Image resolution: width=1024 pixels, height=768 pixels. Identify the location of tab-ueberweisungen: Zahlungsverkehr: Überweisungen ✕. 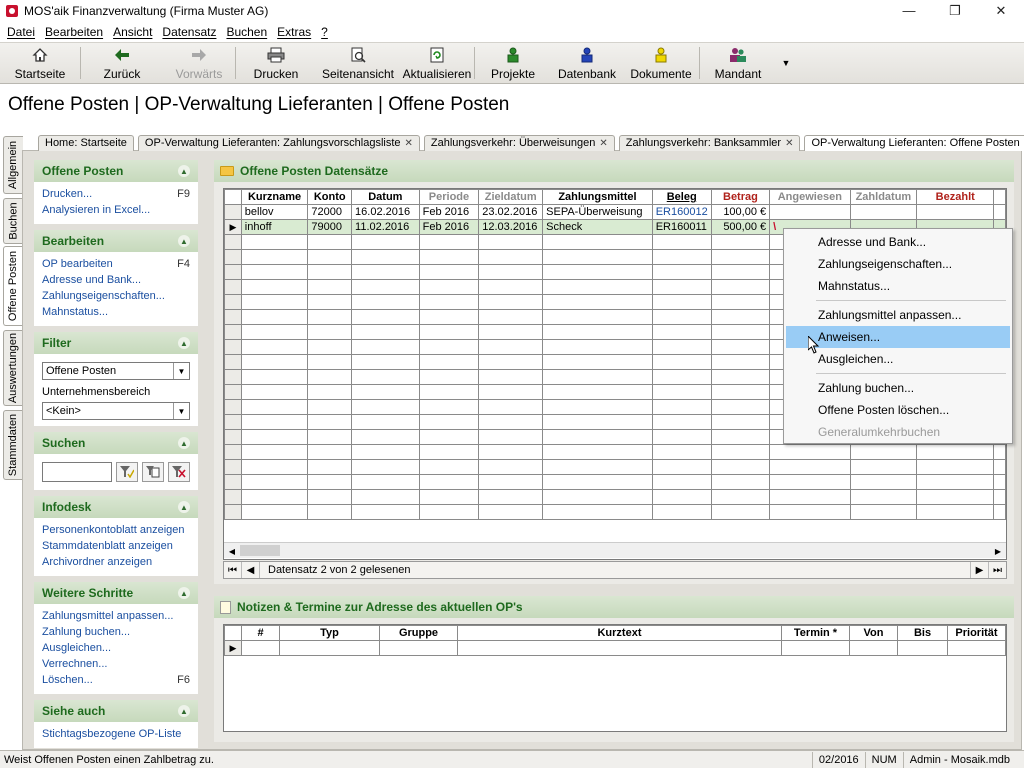
(519, 143).